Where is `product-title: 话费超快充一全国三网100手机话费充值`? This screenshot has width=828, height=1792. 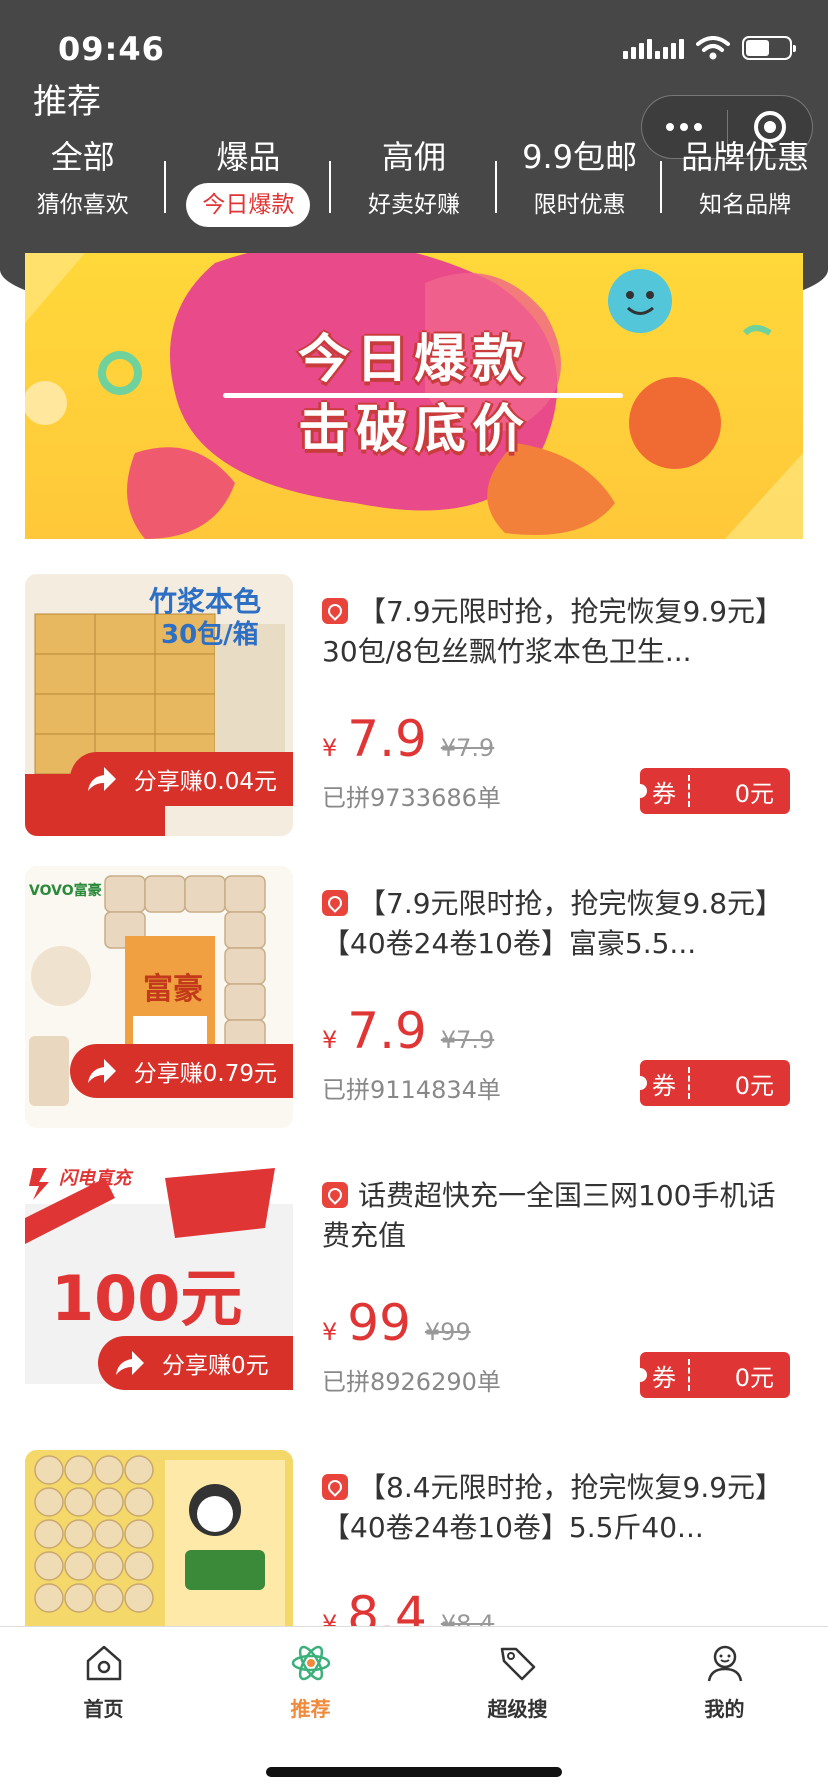 product-title: 话费超快充一全国三网100手机话费充值 is located at coordinates (557, 1217).